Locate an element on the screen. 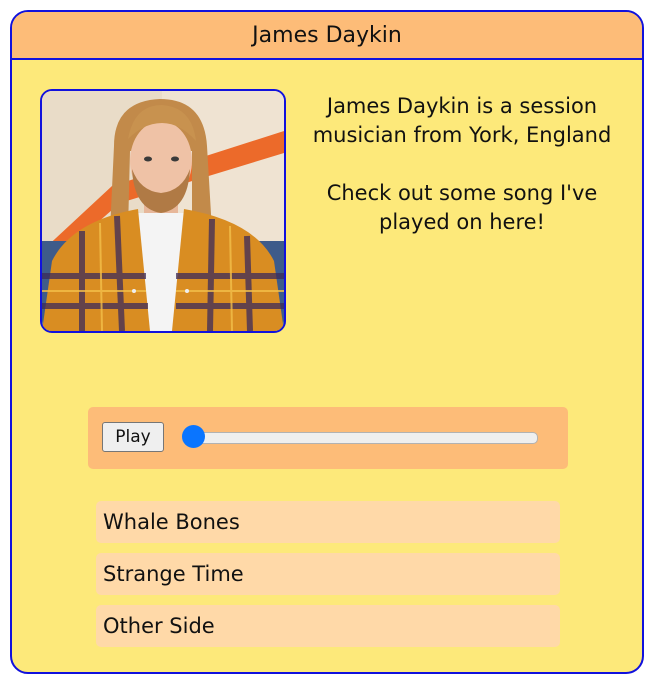 This screenshot has height=684, width=654. track-item-whale-bones: Whale Bones is located at coordinates (328, 522).